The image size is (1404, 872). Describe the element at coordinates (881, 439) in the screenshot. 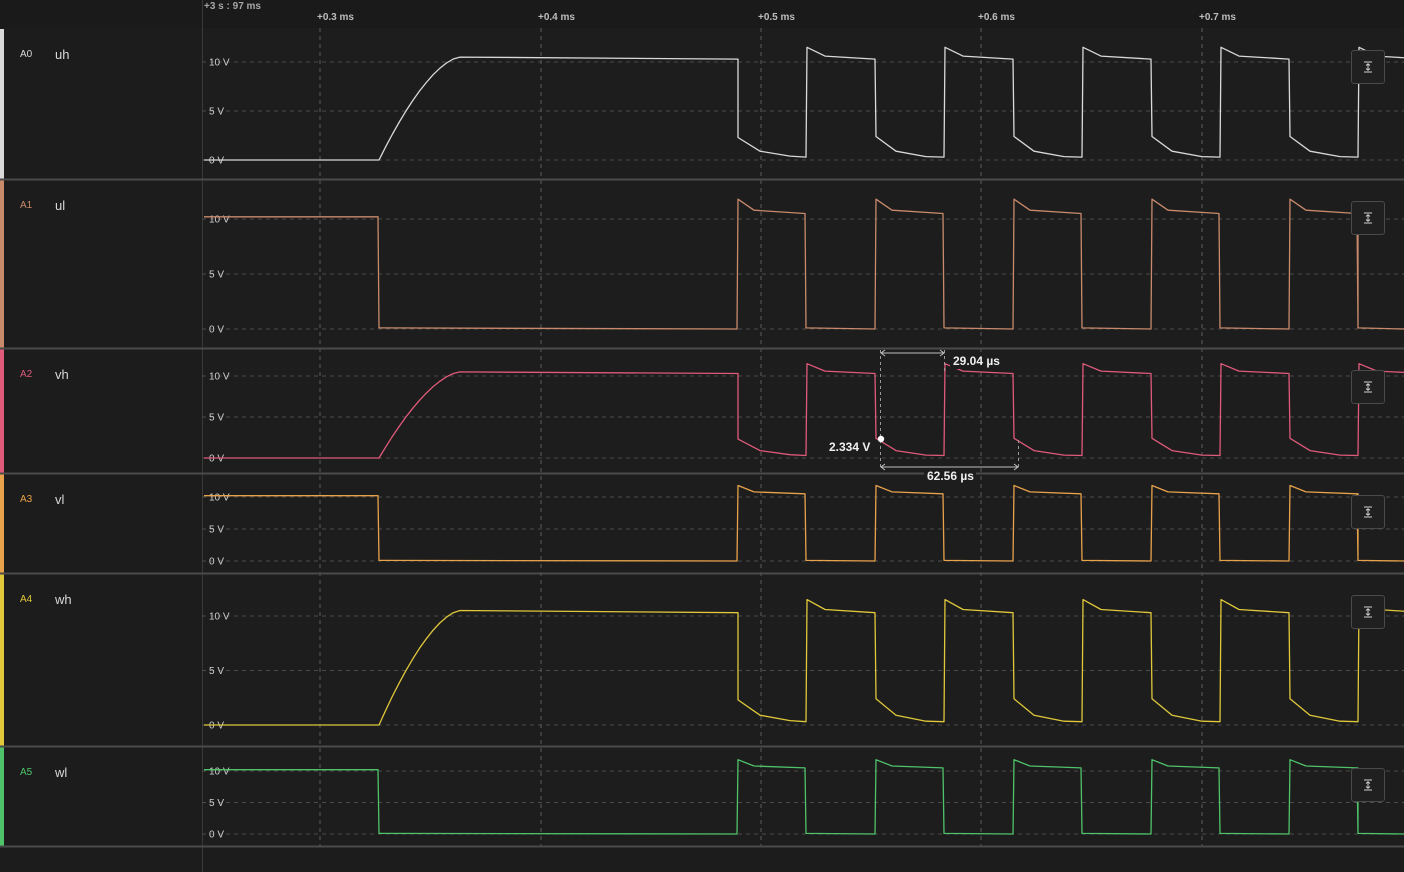

I see `voltage-marker-dot` at that location.